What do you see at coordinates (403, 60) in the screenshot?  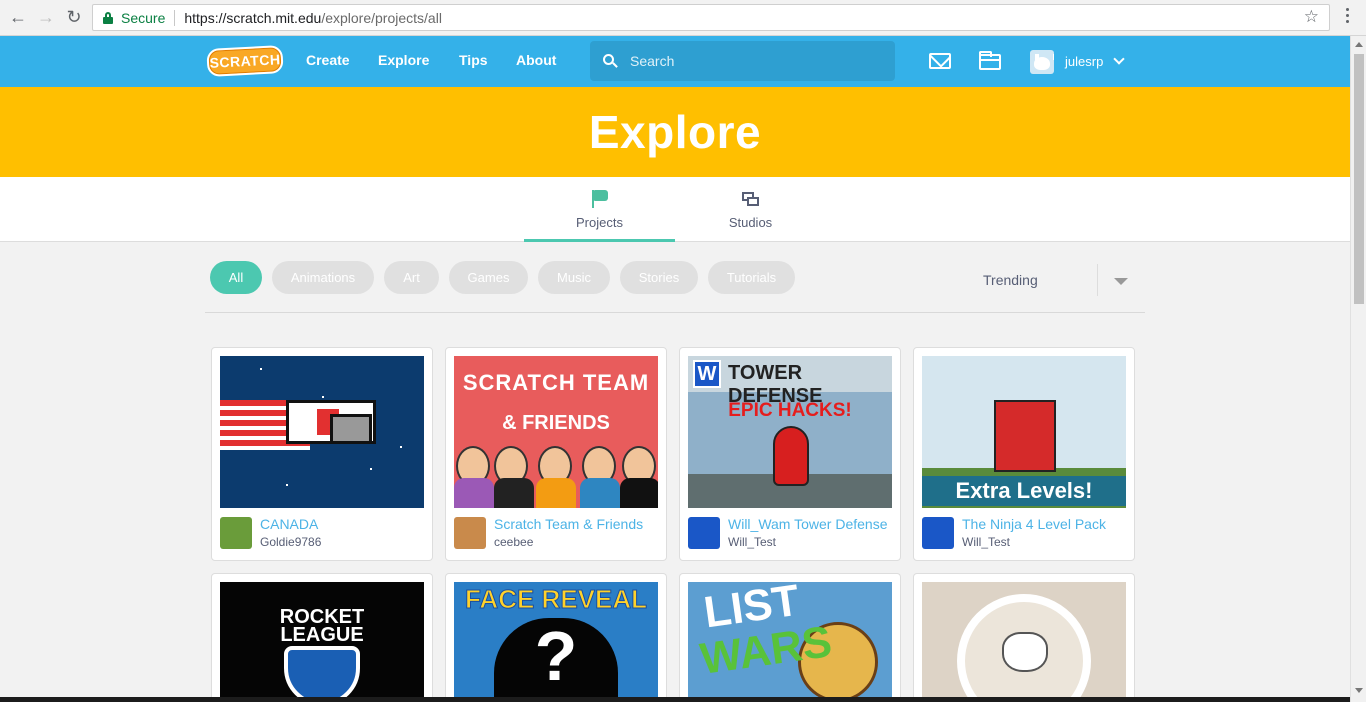 I see `nav-explore: Explore` at bounding box center [403, 60].